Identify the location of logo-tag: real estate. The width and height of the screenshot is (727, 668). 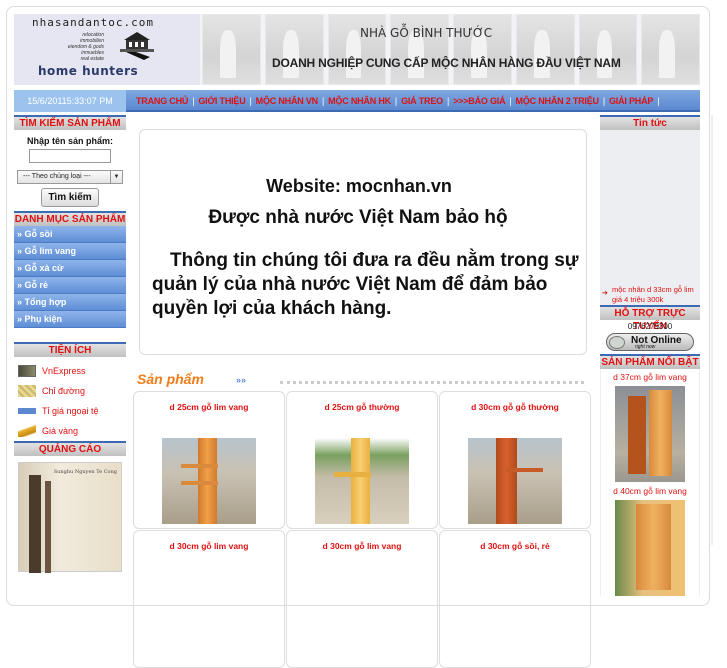
(92, 59).